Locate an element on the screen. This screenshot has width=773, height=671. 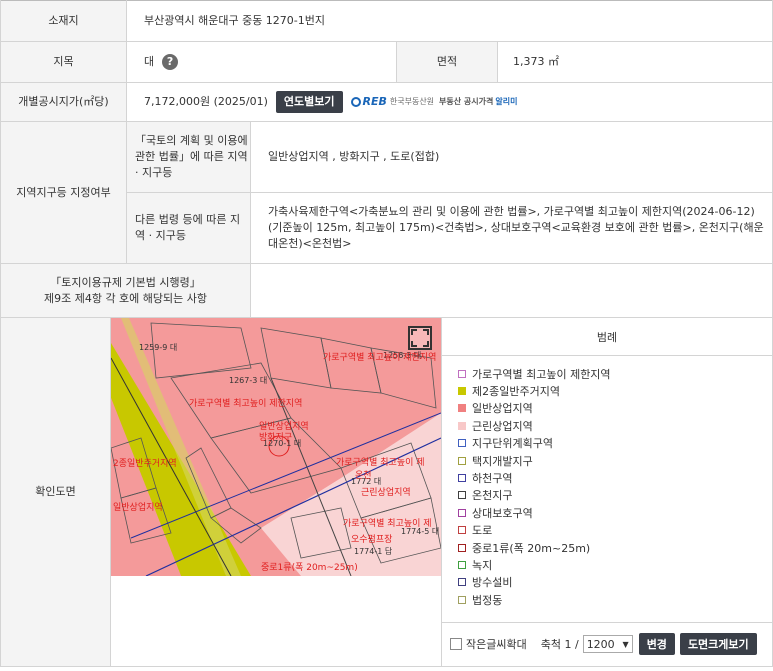
legend-item: 상대보호구역 is located at coordinates (495, 512).